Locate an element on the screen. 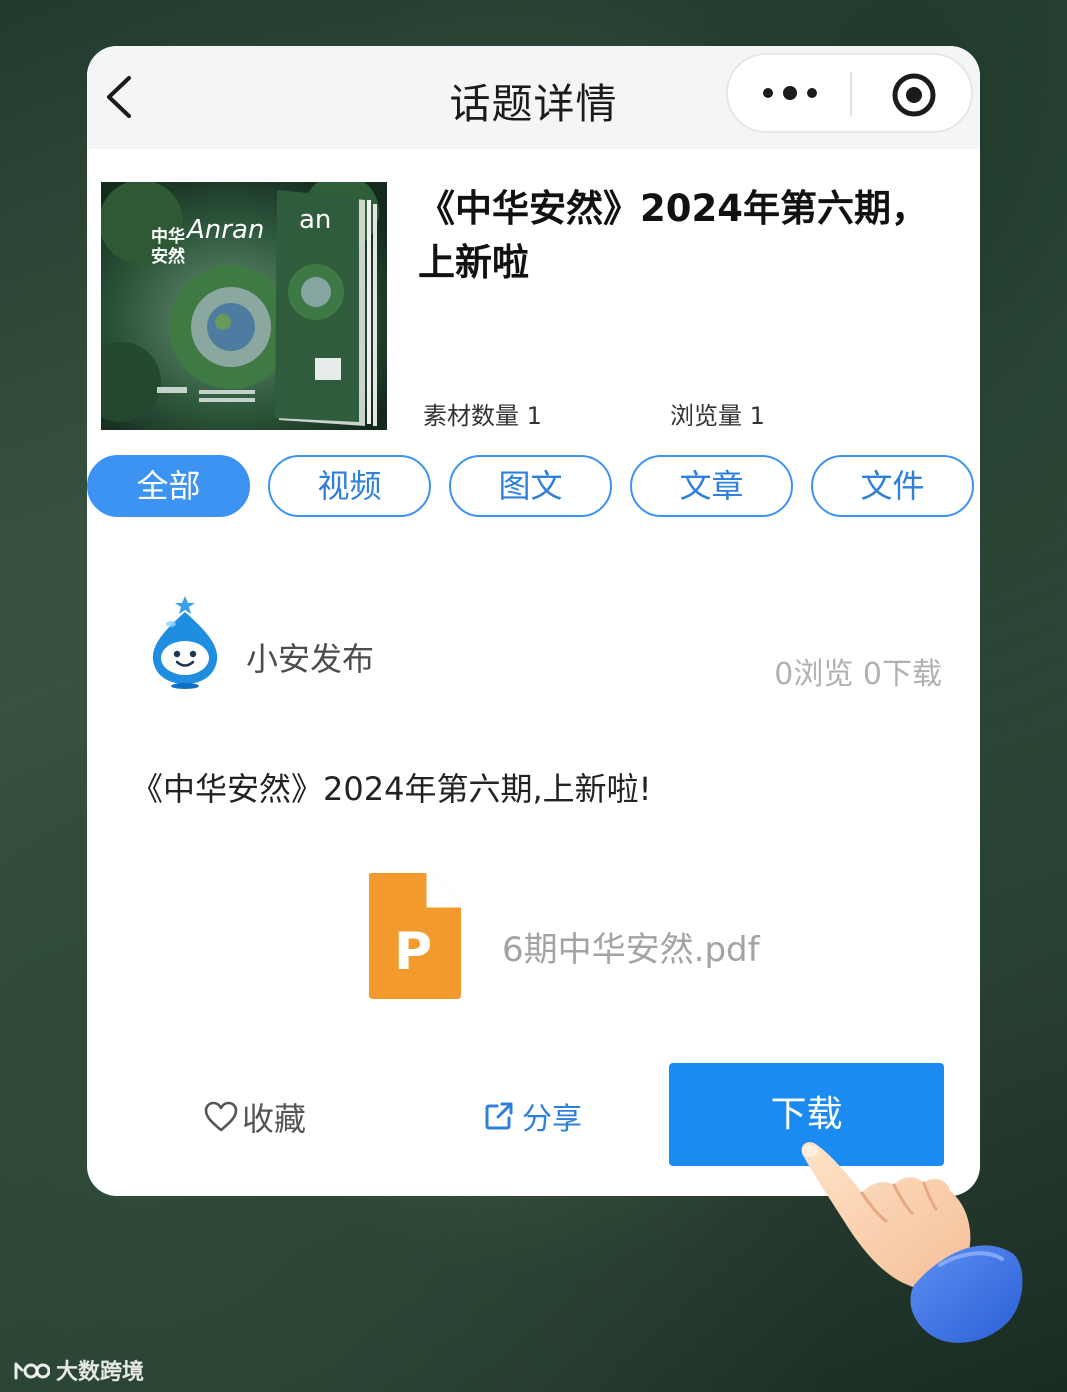  favorite-label: 收藏 is located at coordinates (274, 1119).